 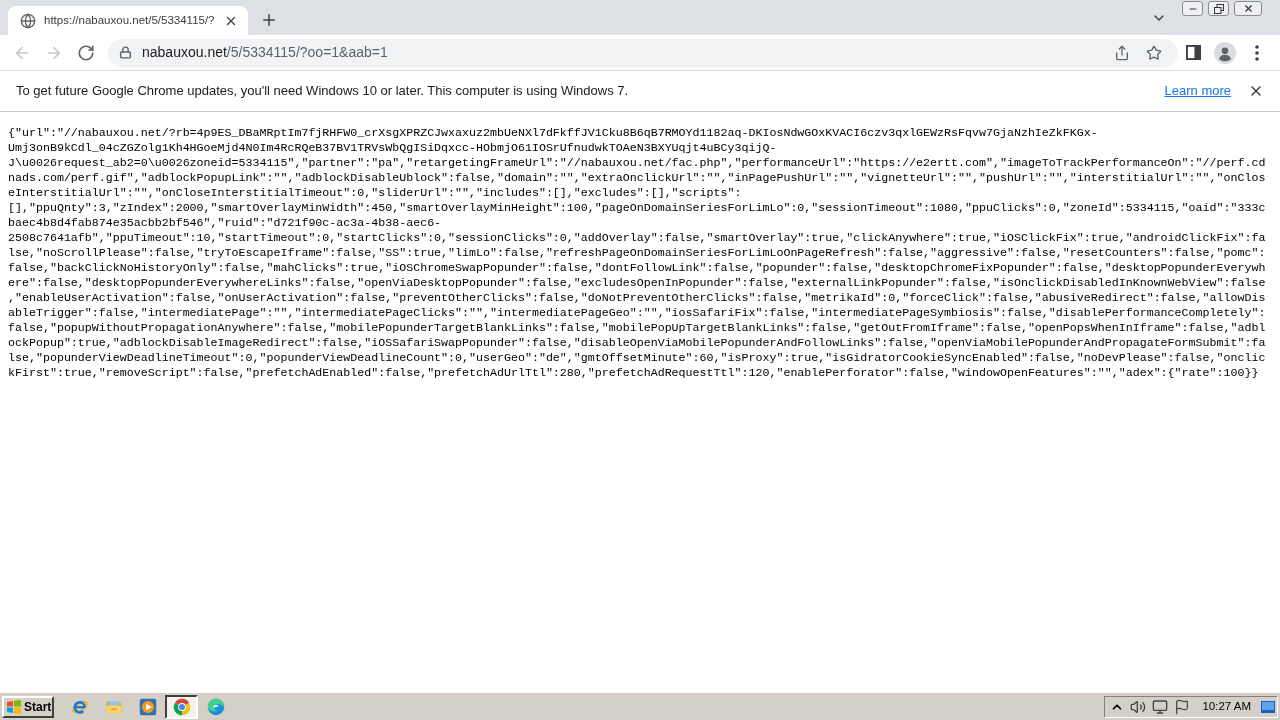 I want to click on minimize-button, so click(x=1192, y=8).